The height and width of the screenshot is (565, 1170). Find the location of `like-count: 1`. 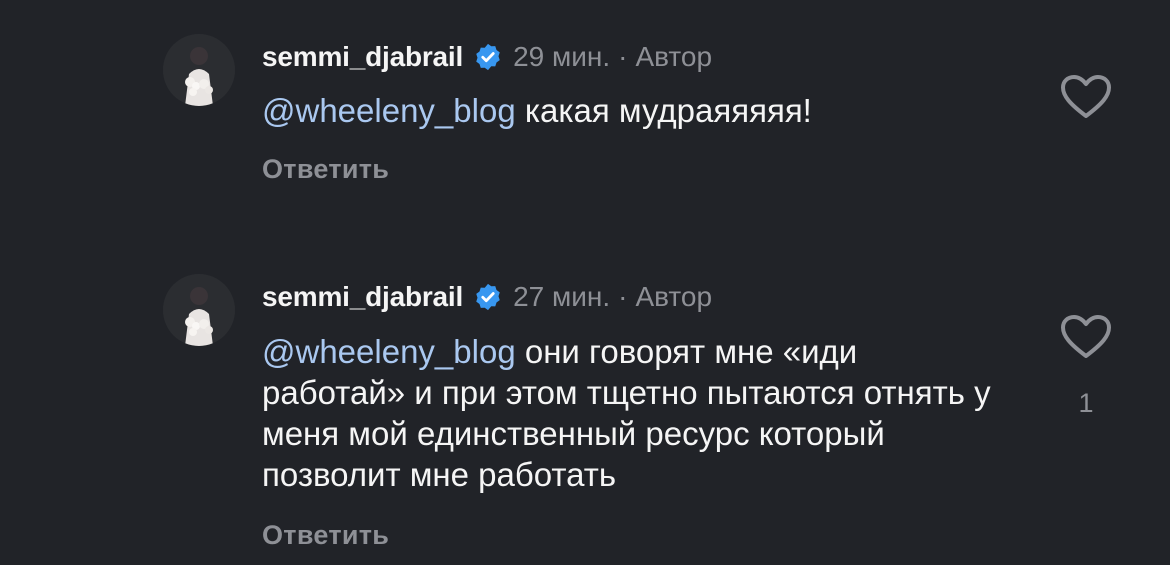

like-count: 1 is located at coordinates (1086, 403).